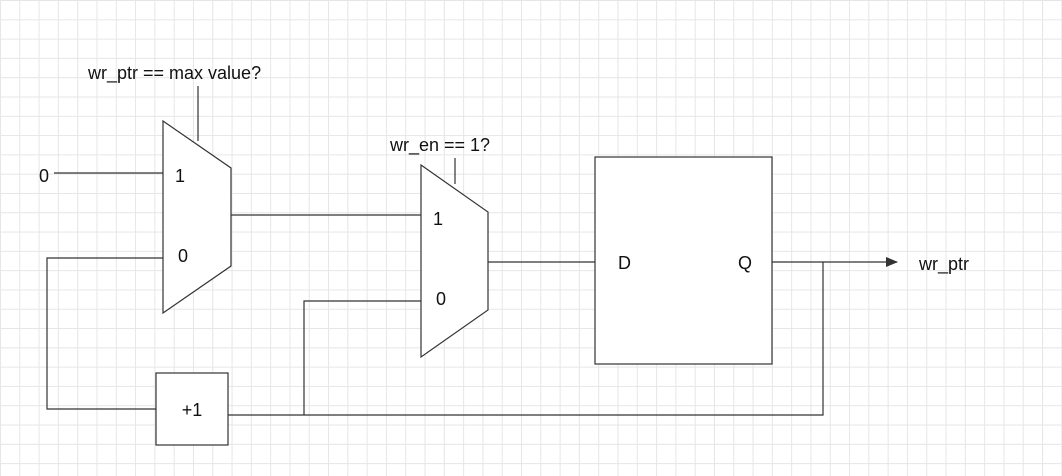  What do you see at coordinates (180, 176) in the screenshot?
I see `mux1-in1-label: 1` at bounding box center [180, 176].